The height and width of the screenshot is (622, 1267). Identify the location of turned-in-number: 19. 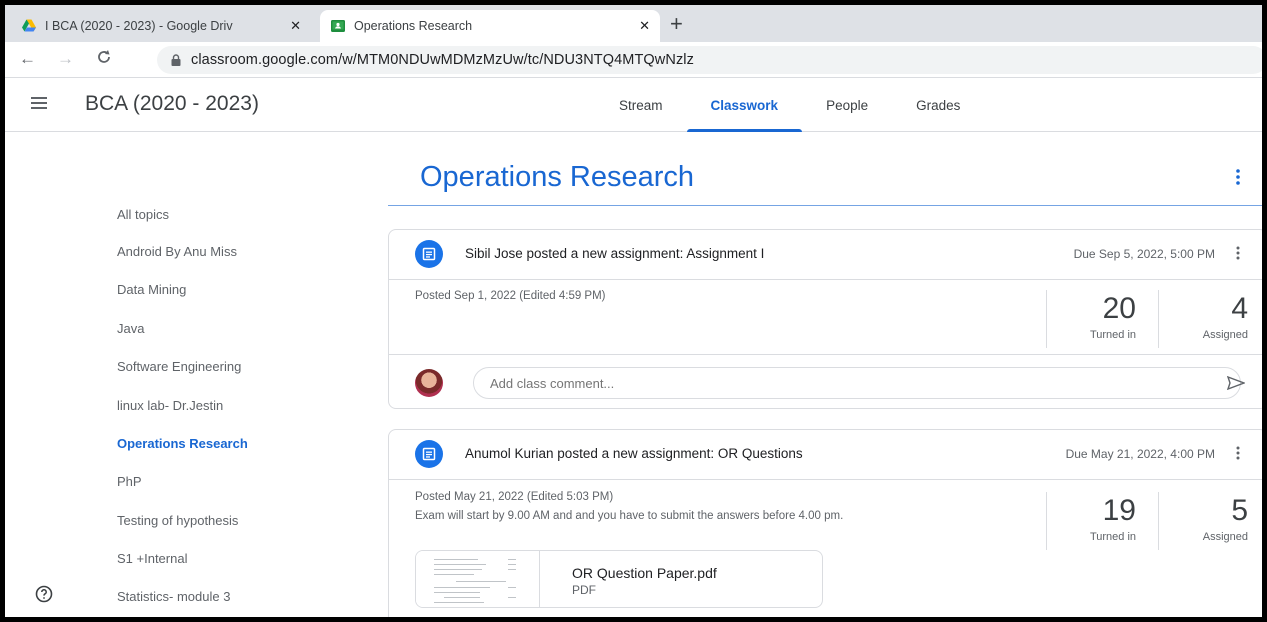
(1119, 510).